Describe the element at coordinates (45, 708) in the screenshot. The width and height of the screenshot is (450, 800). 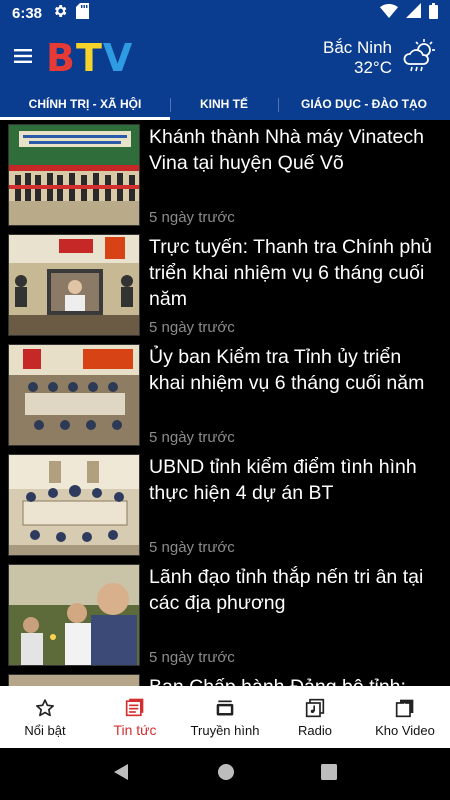
I see `star-icon` at that location.